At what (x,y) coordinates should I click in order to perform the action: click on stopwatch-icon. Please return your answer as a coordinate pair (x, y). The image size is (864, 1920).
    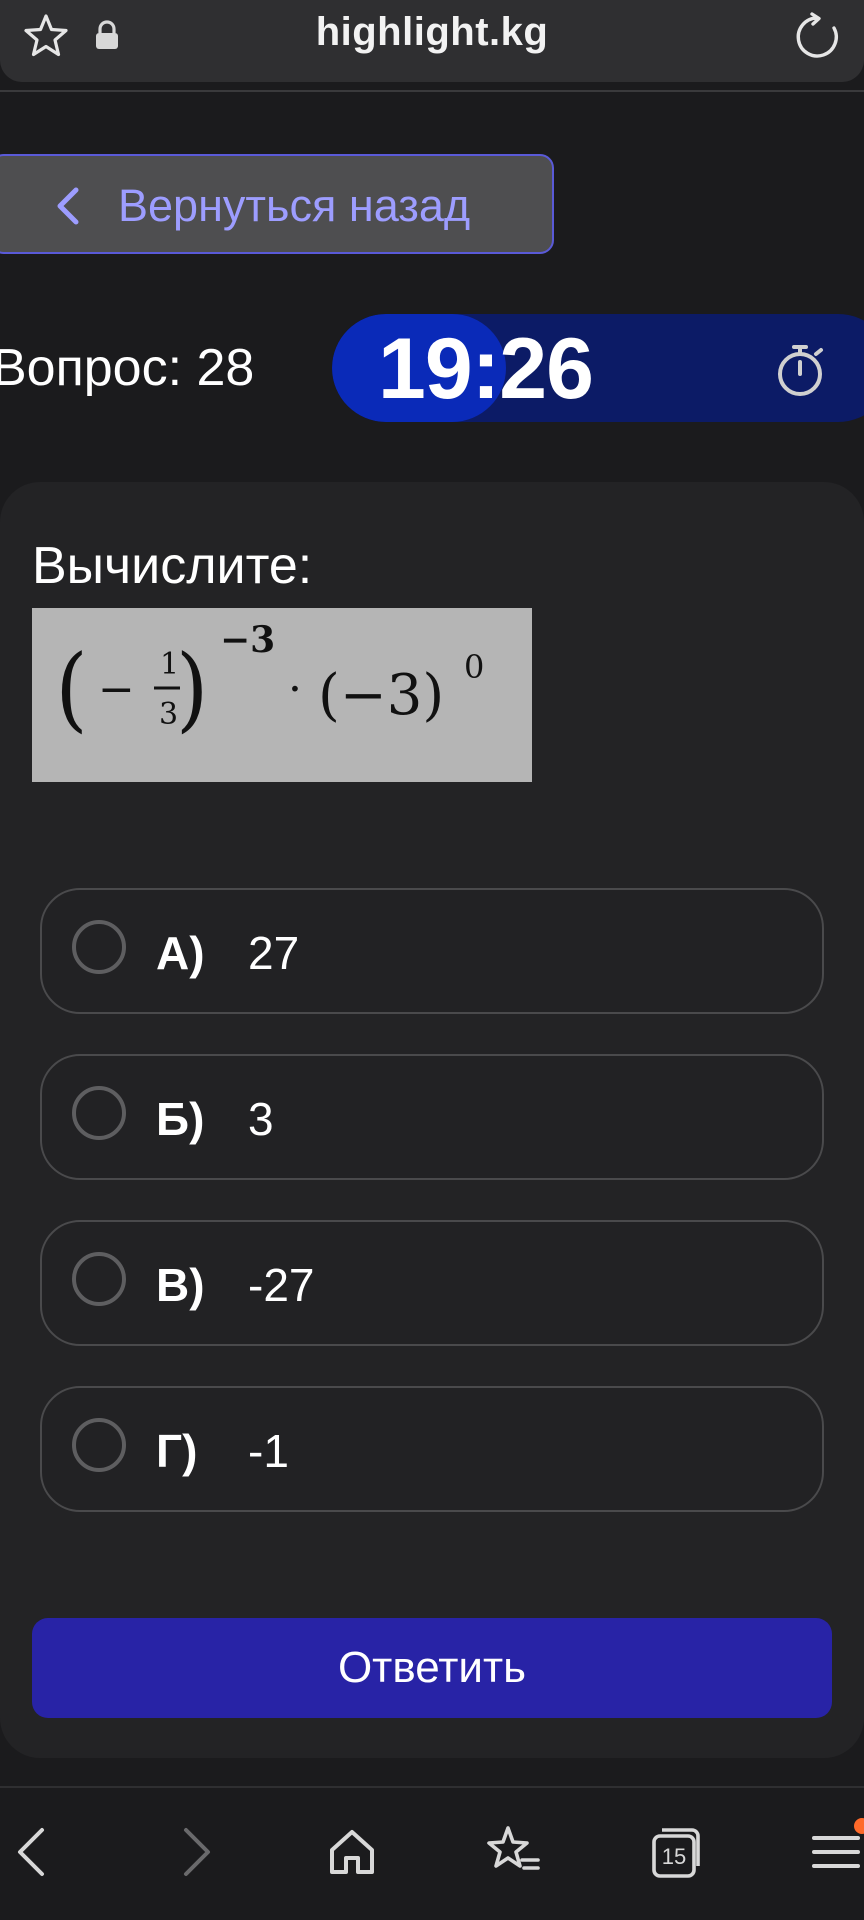
    Looking at the image, I should click on (800, 370).